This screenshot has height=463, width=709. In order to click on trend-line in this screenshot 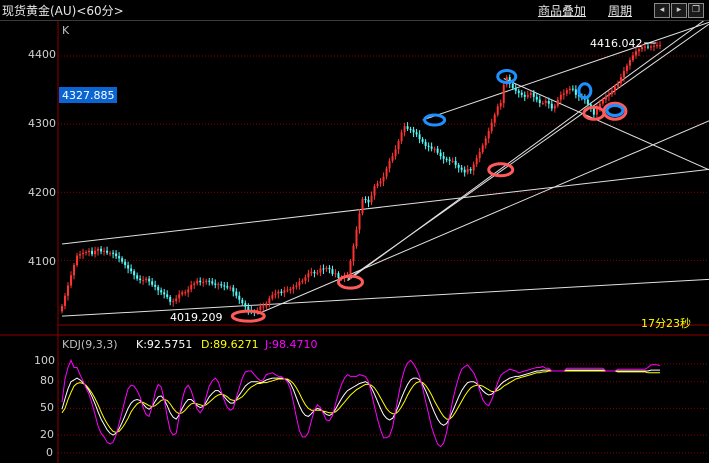, I will do `click(385, 297)`.